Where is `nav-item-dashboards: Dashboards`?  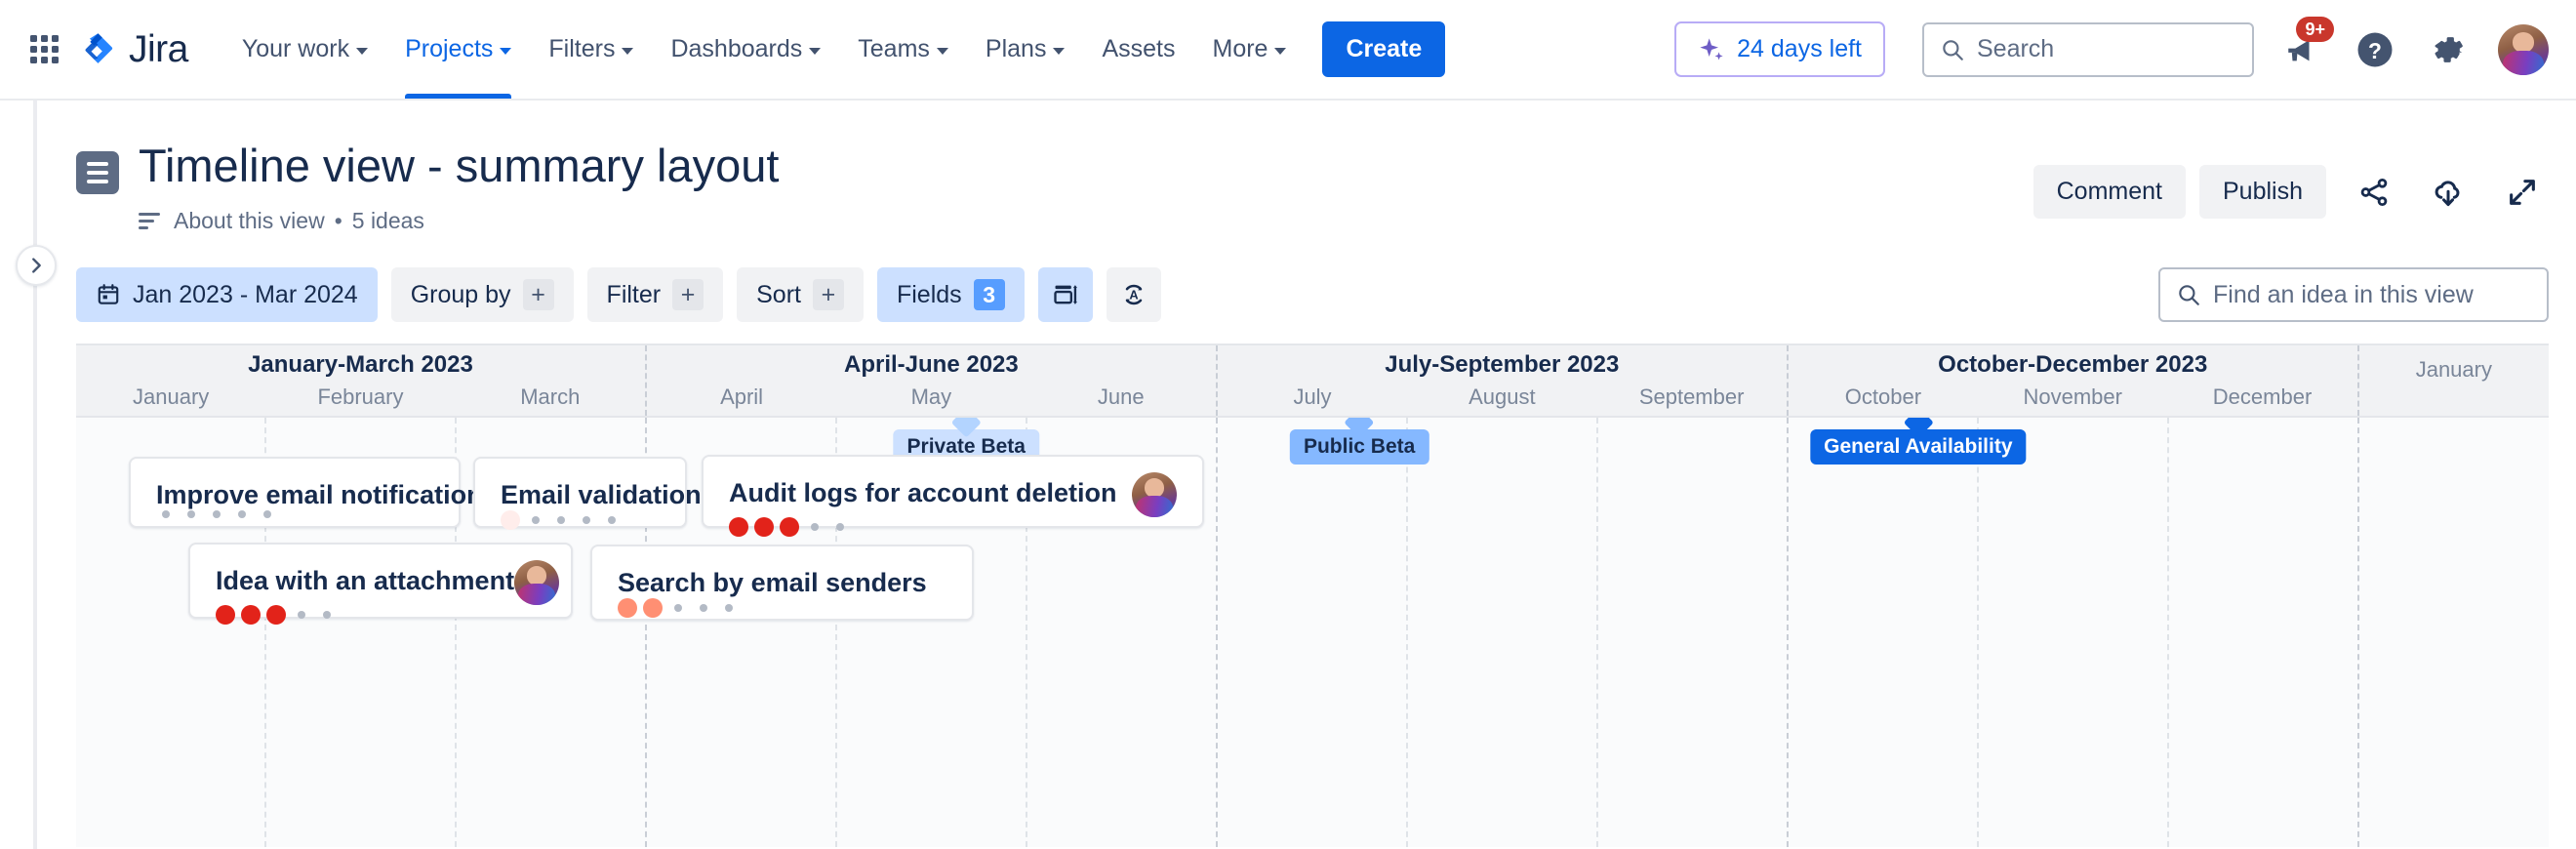
nav-item-dashboards: Dashboards is located at coordinates (745, 49).